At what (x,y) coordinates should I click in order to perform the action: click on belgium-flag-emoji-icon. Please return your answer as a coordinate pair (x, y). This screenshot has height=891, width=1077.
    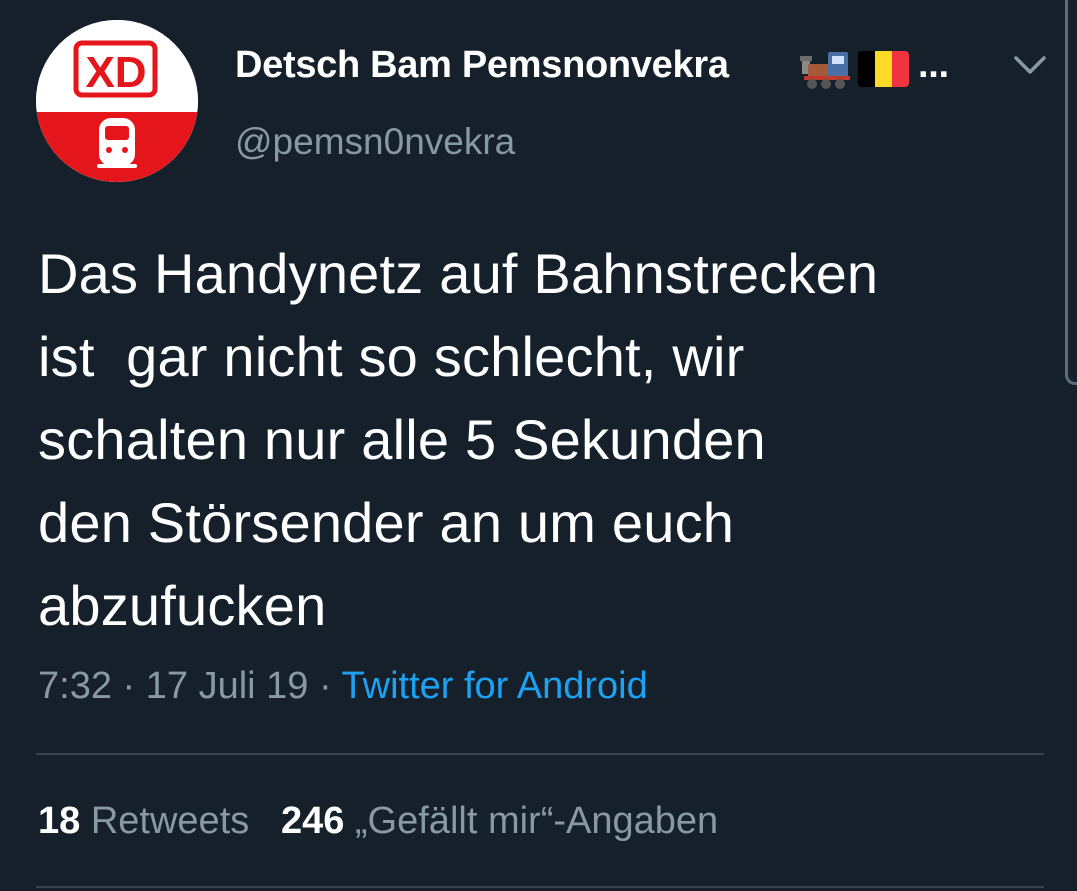
    Looking at the image, I should click on (883, 69).